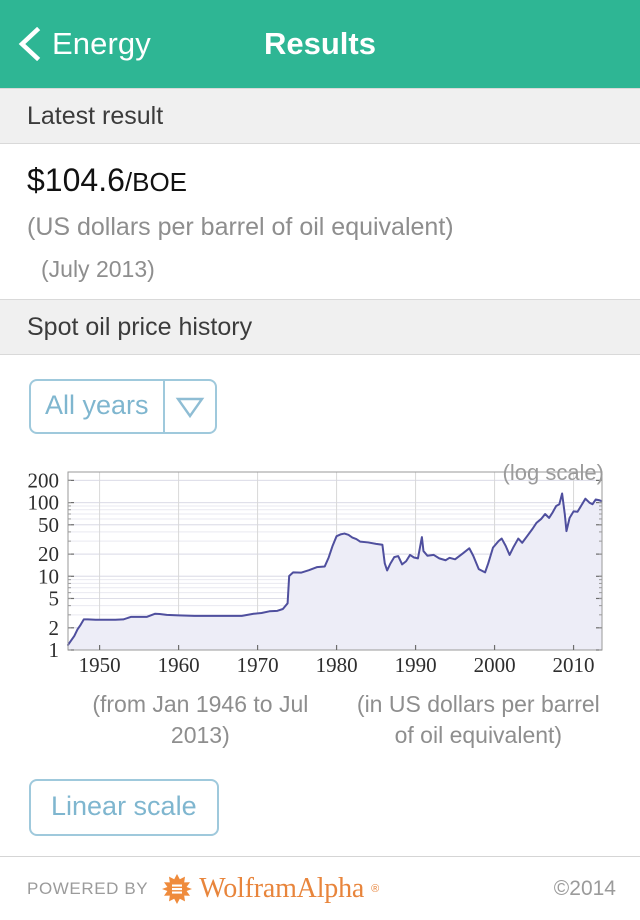  What do you see at coordinates (553, 472) in the screenshot?
I see `log-scale-note: (log scale)` at bounding box center [553, 472].